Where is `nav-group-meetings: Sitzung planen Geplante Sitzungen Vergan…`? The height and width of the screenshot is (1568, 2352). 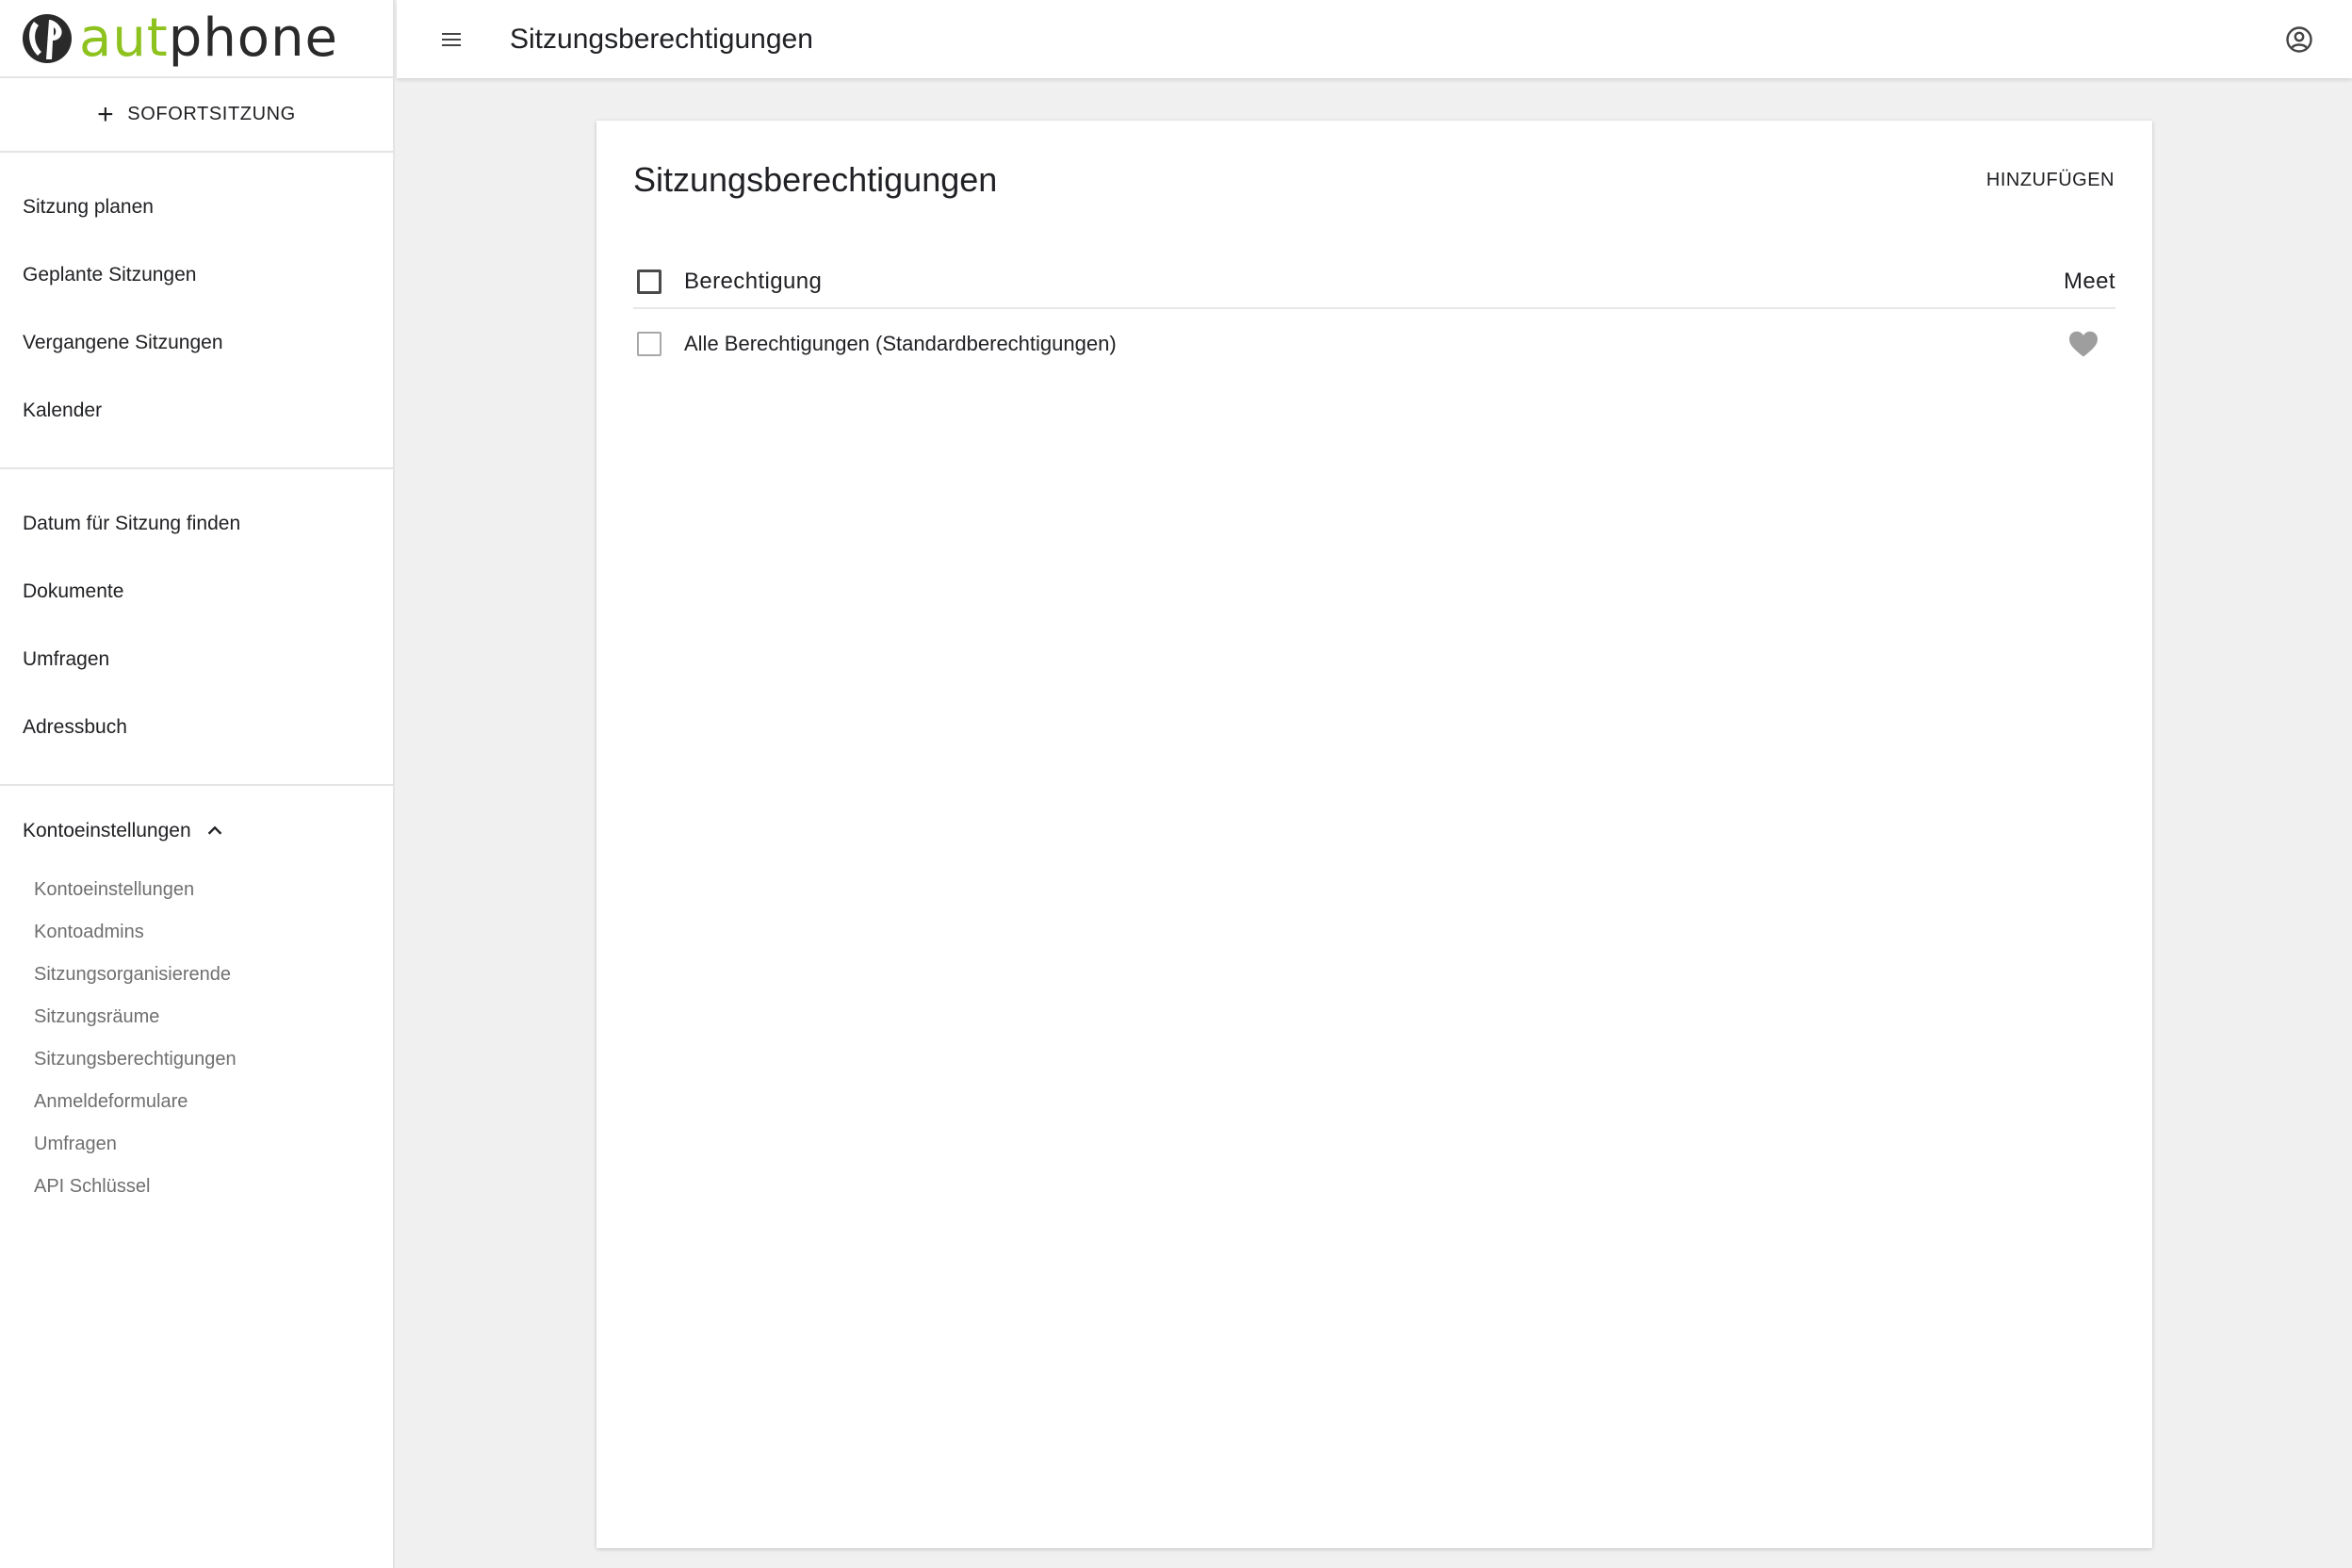
nav-group-meetings: Sitzung planen Geplante Sitzungen Vergan… is located at coordinates (197, 311).